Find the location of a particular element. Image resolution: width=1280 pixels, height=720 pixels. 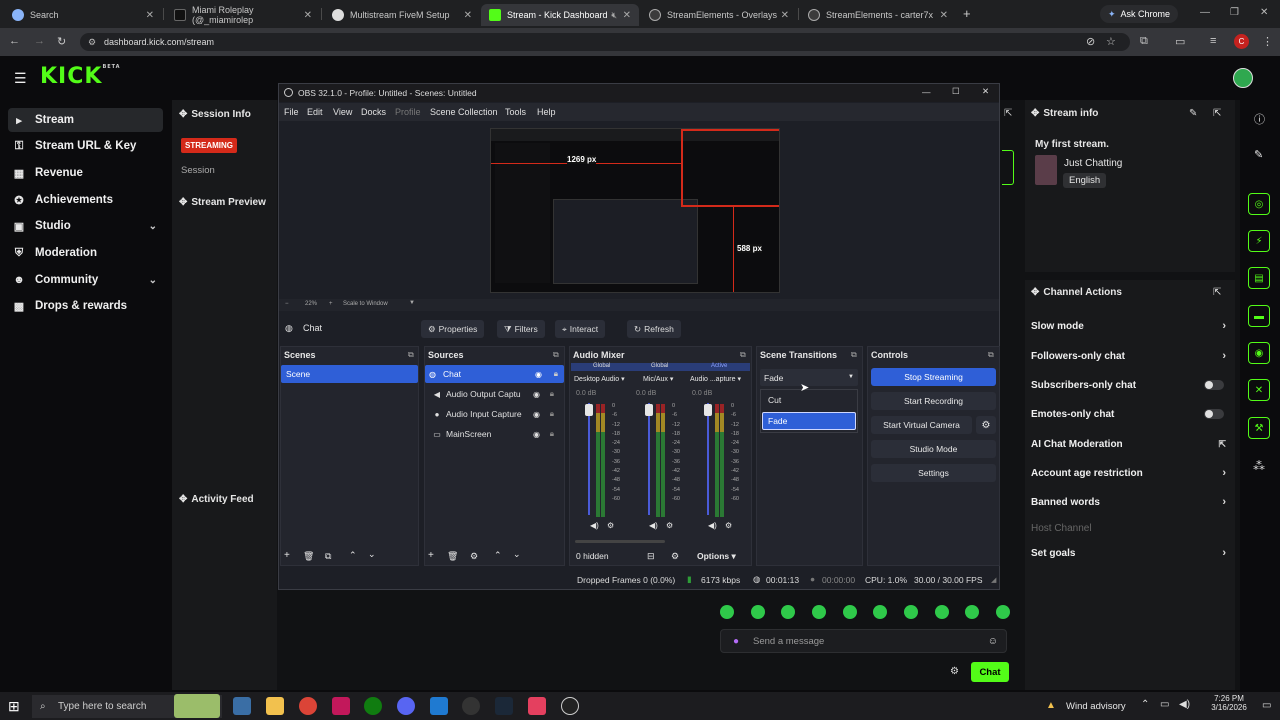

rail-button-1: ◎ is located at coordinates (1259, 204).